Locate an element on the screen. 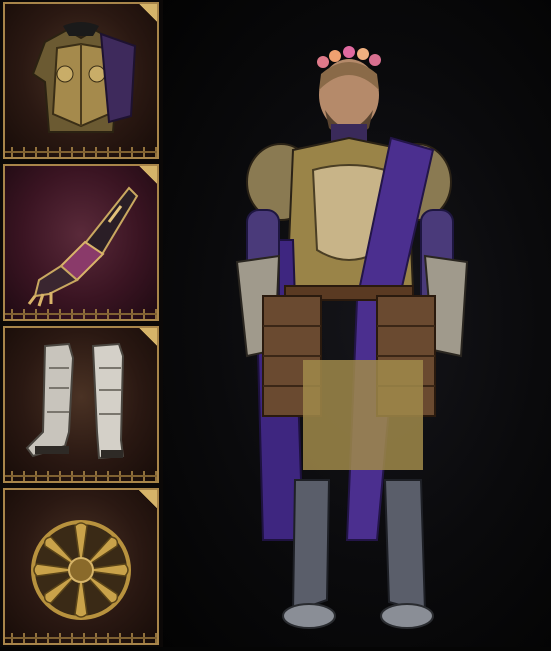  round-shield-icon is located at coordinates (81, 570).